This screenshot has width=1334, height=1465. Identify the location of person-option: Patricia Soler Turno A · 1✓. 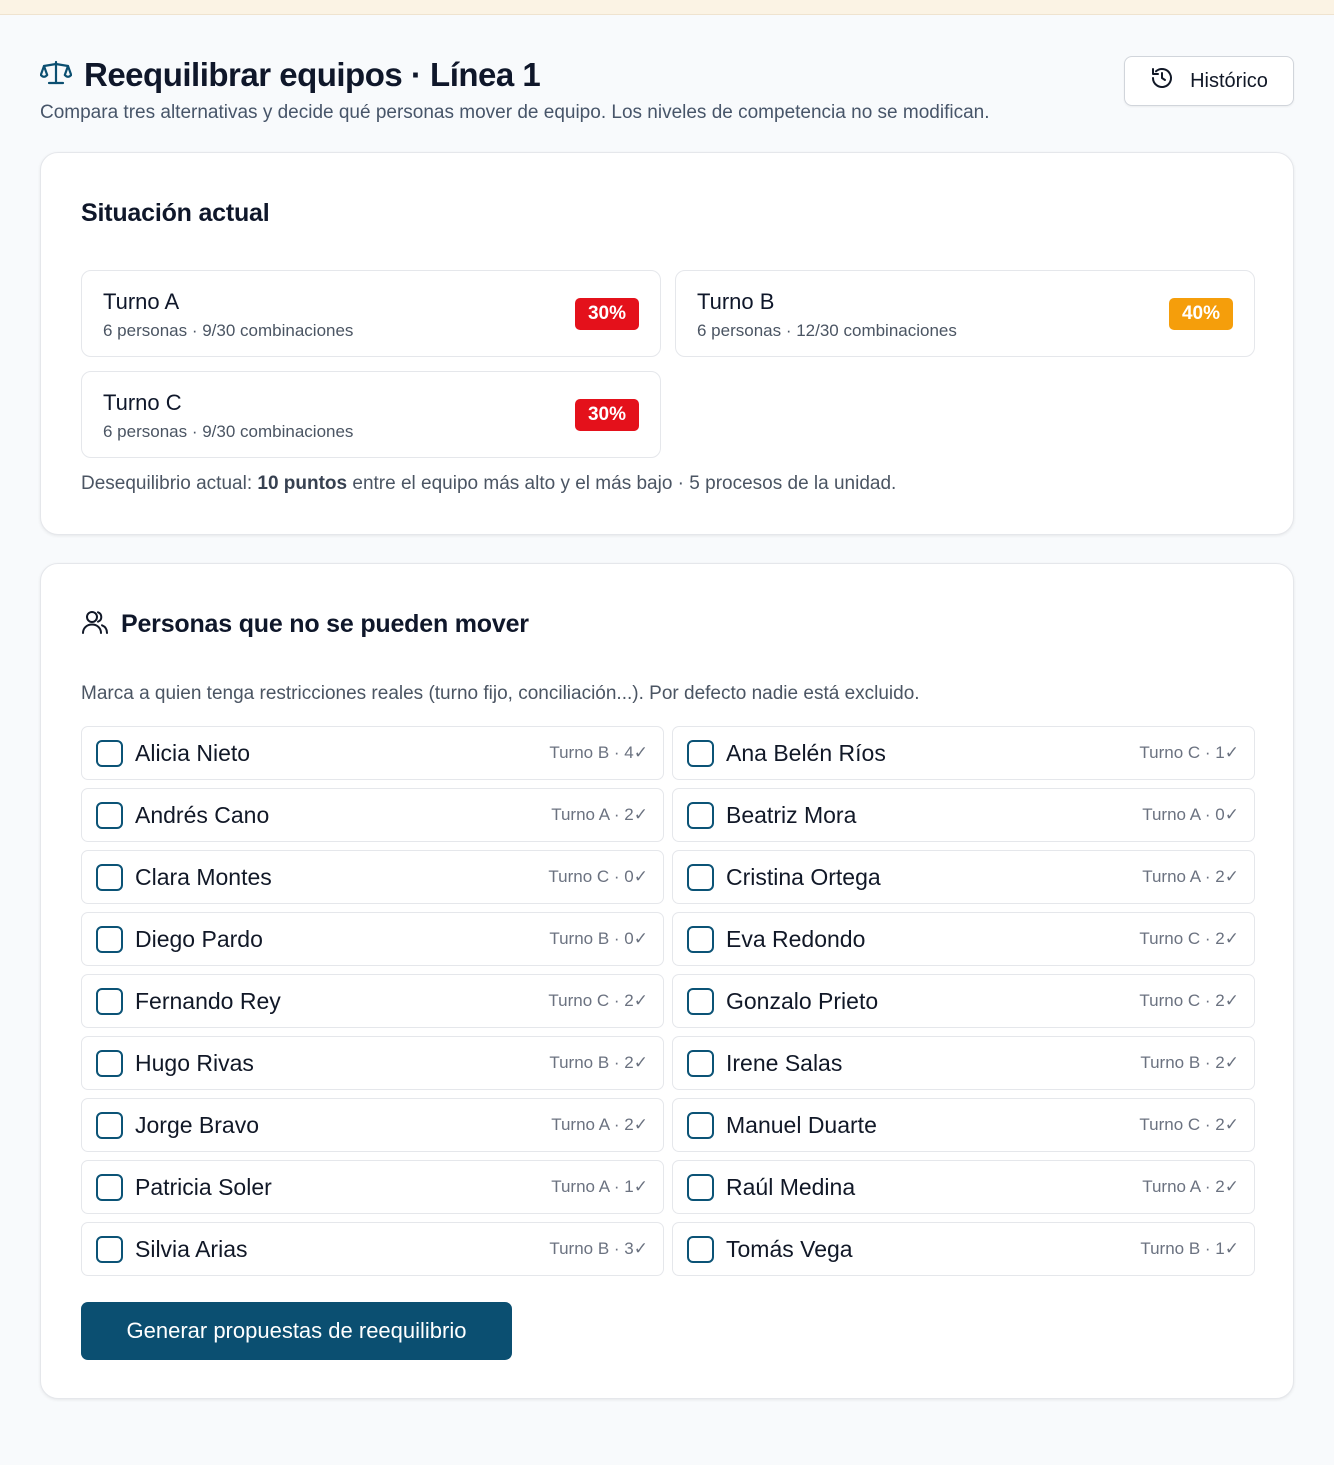
(372, 1187).